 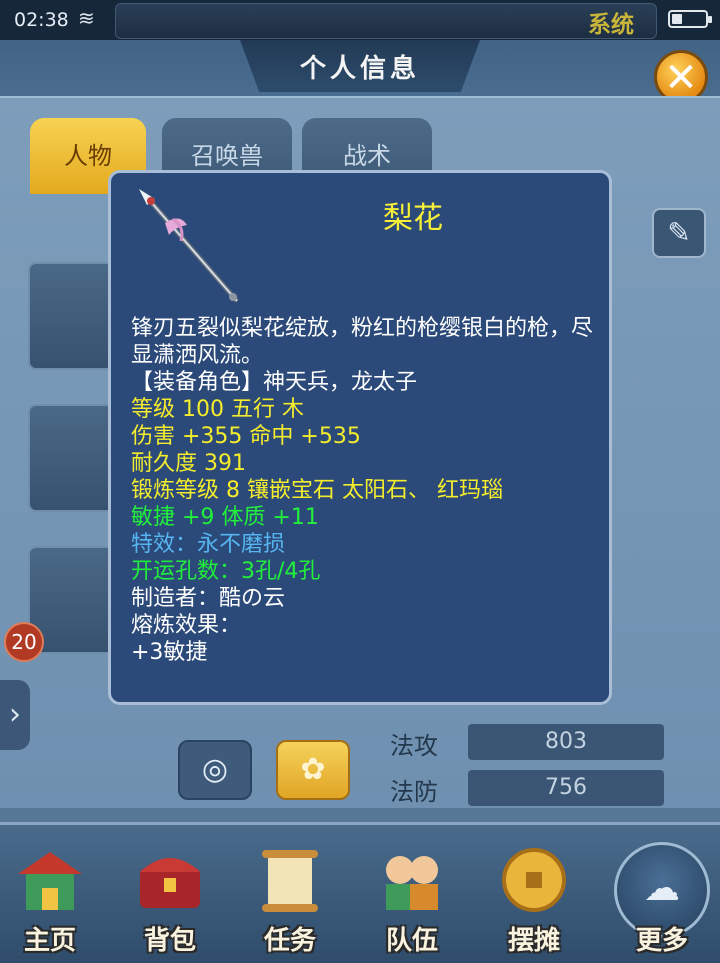 I want to click on stat-row-magic-attack: 法攻 803, so click(x=528, y=742).